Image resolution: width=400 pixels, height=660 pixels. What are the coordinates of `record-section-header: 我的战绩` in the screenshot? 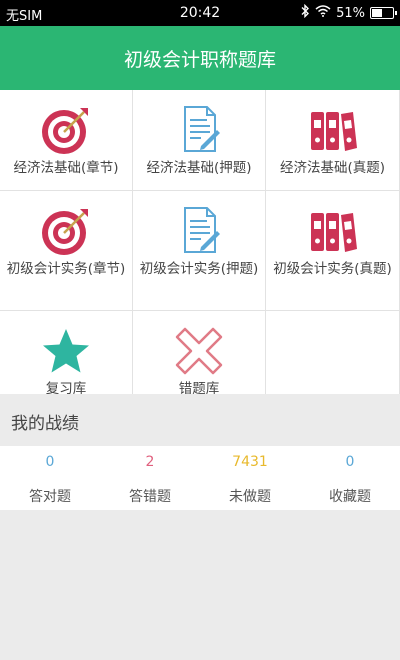 It's located at (200, 420).